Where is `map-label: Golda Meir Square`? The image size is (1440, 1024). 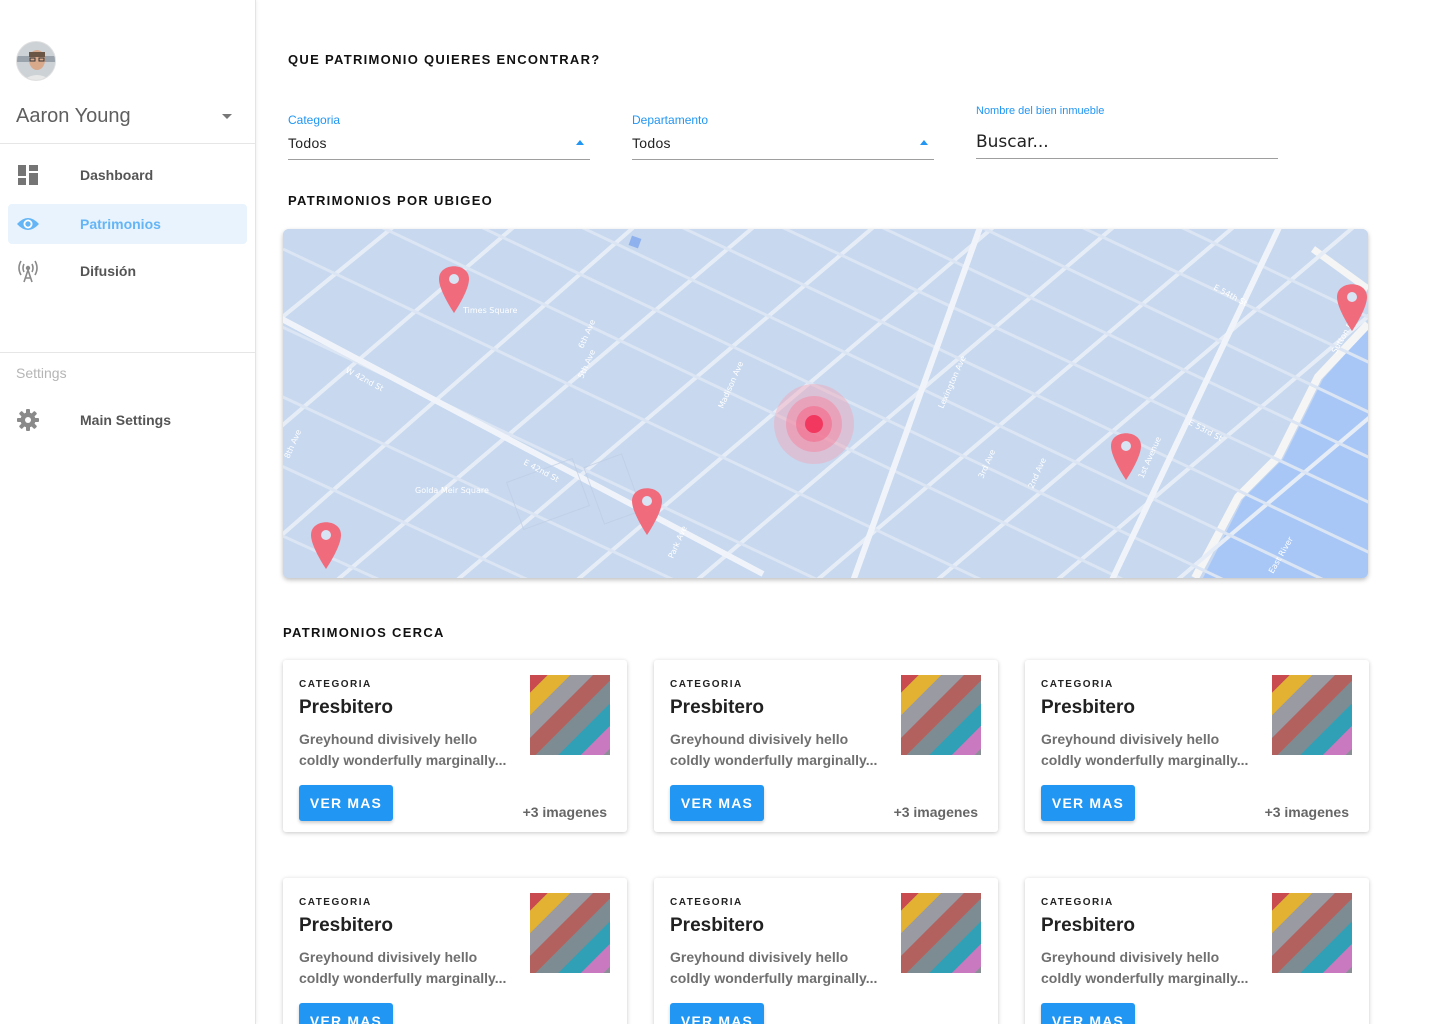 map-label: Golda Meir Square is located at coordinates (452, 490).